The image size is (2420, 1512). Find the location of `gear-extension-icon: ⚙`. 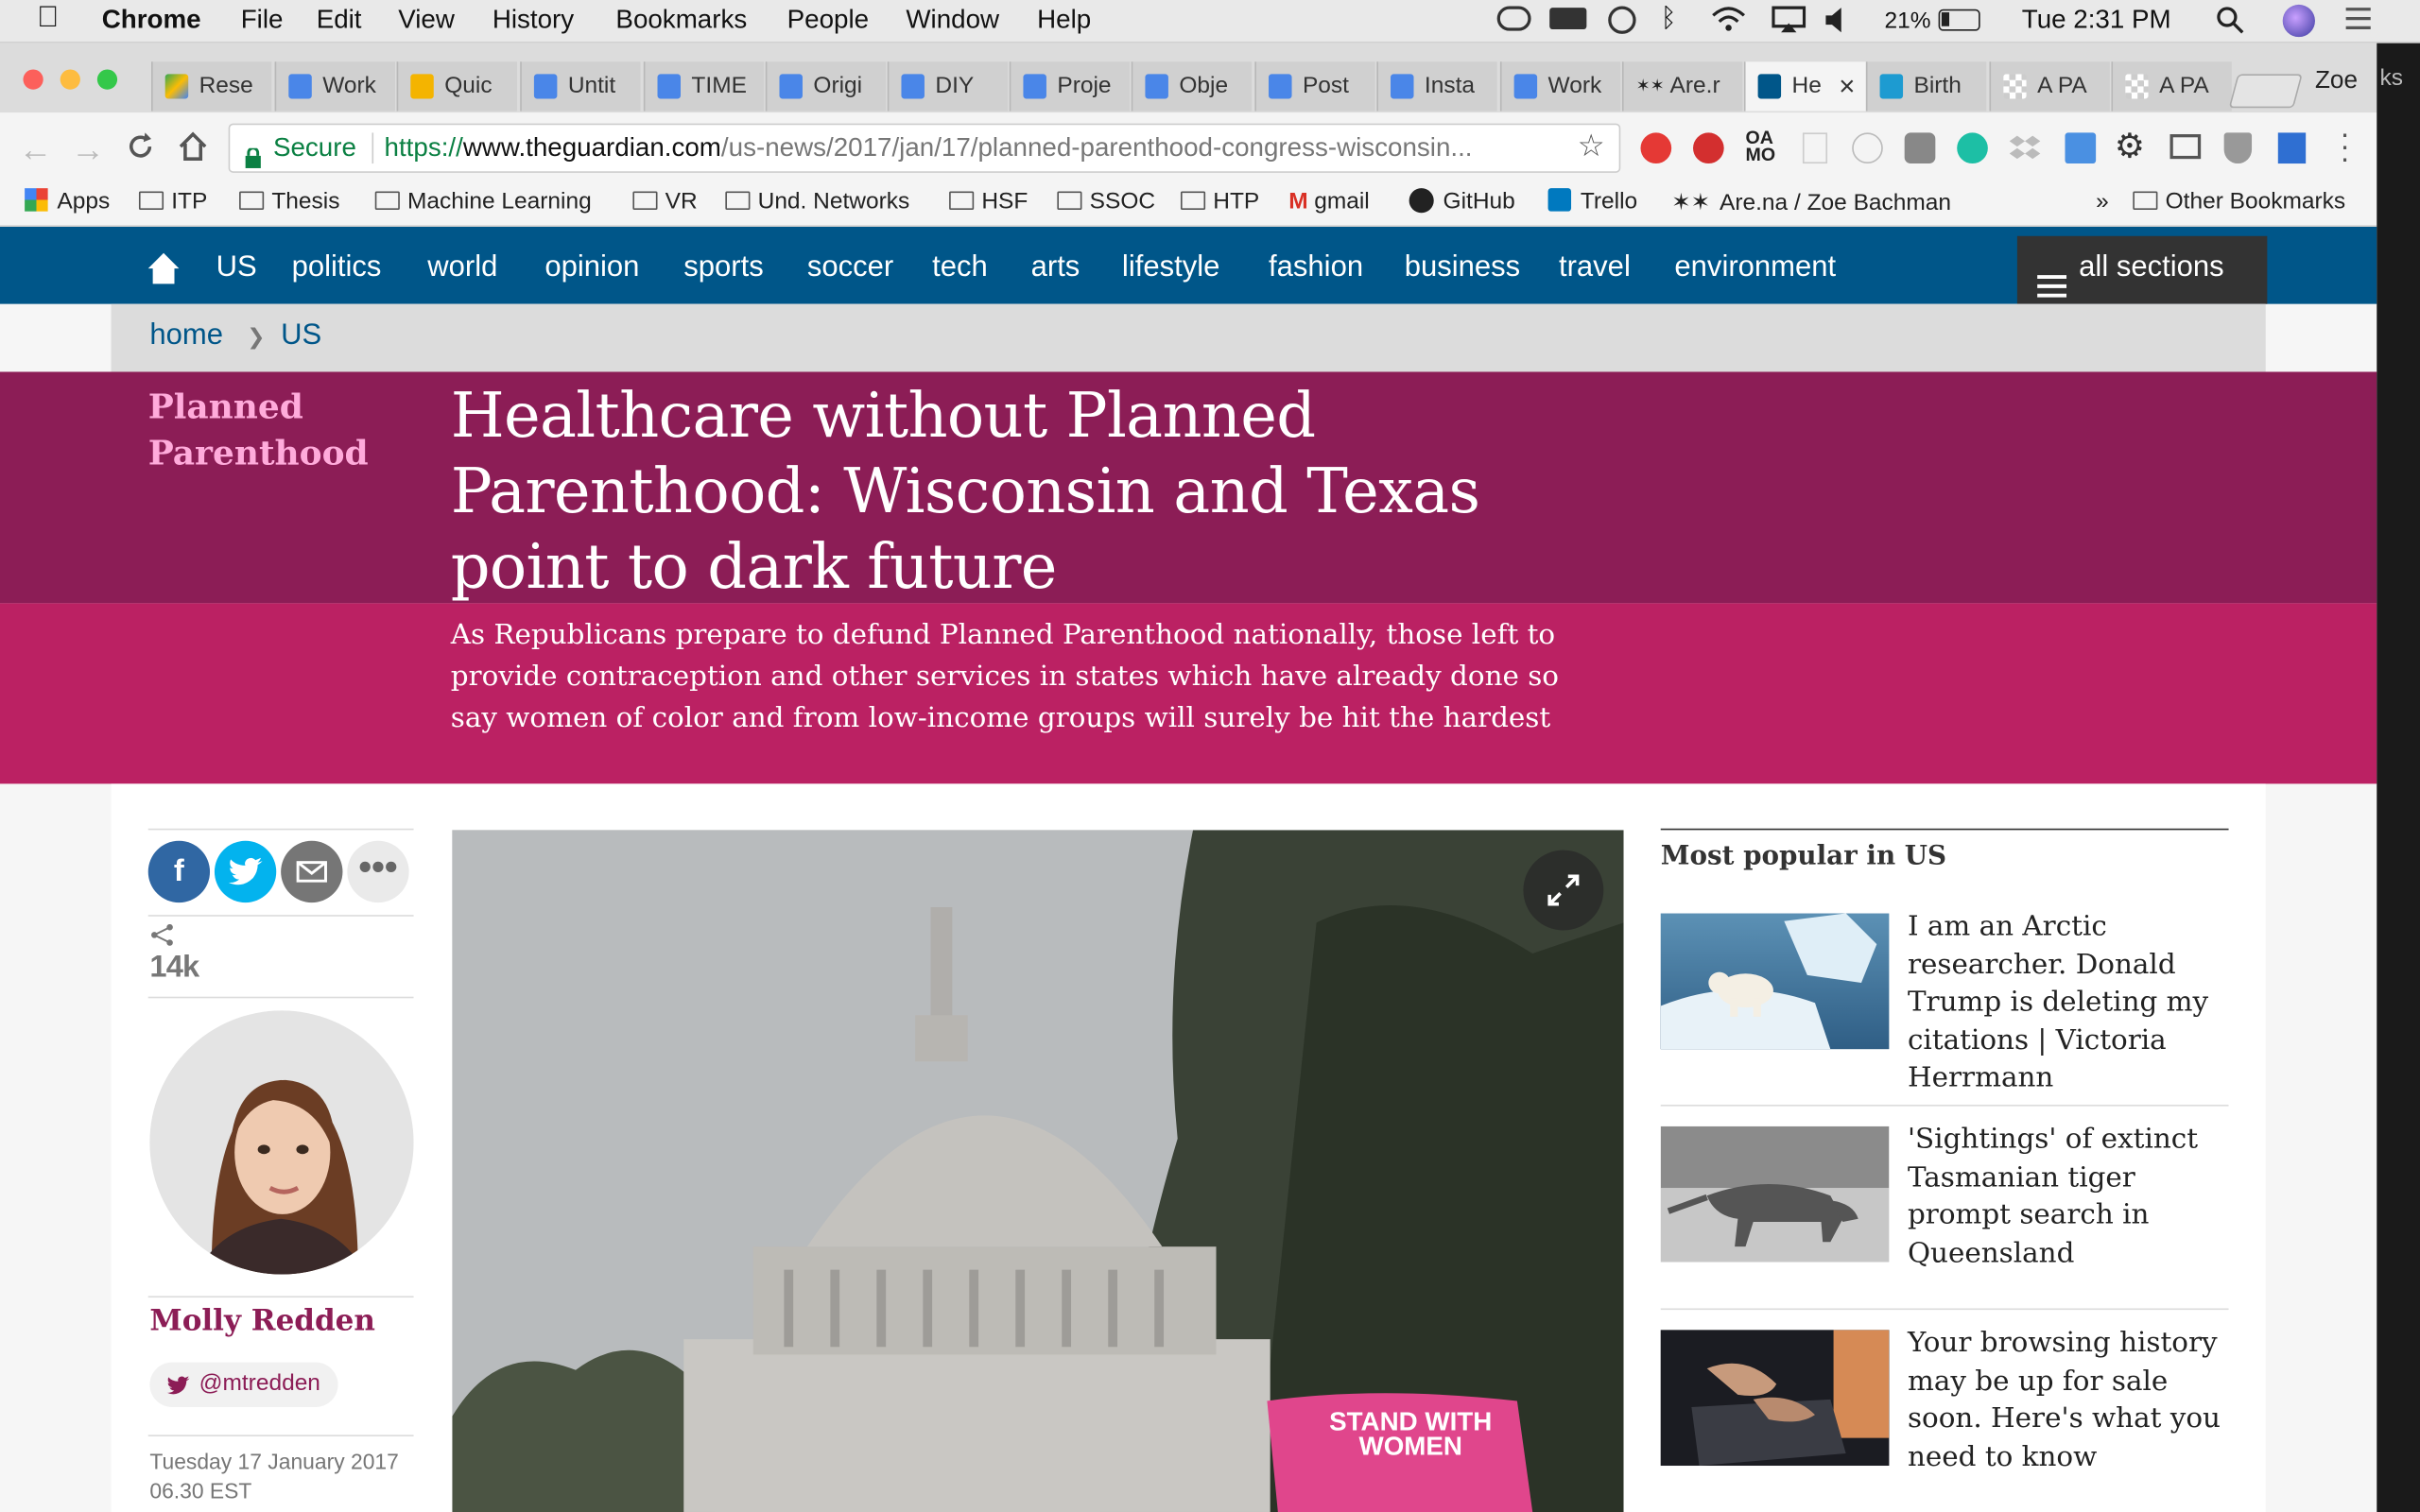

gear-extension-icon: ⚙ is located at coordinates (2130, 146).